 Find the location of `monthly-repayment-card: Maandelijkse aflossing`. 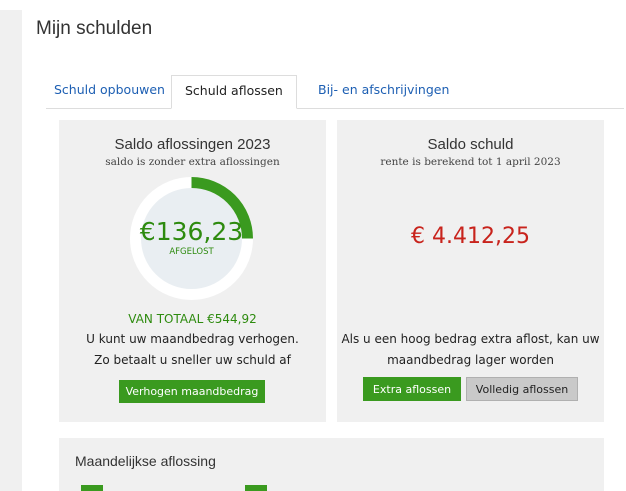

monthly-repayment-card: Maandelijkse aflossing is located at coordinates (331, 464).